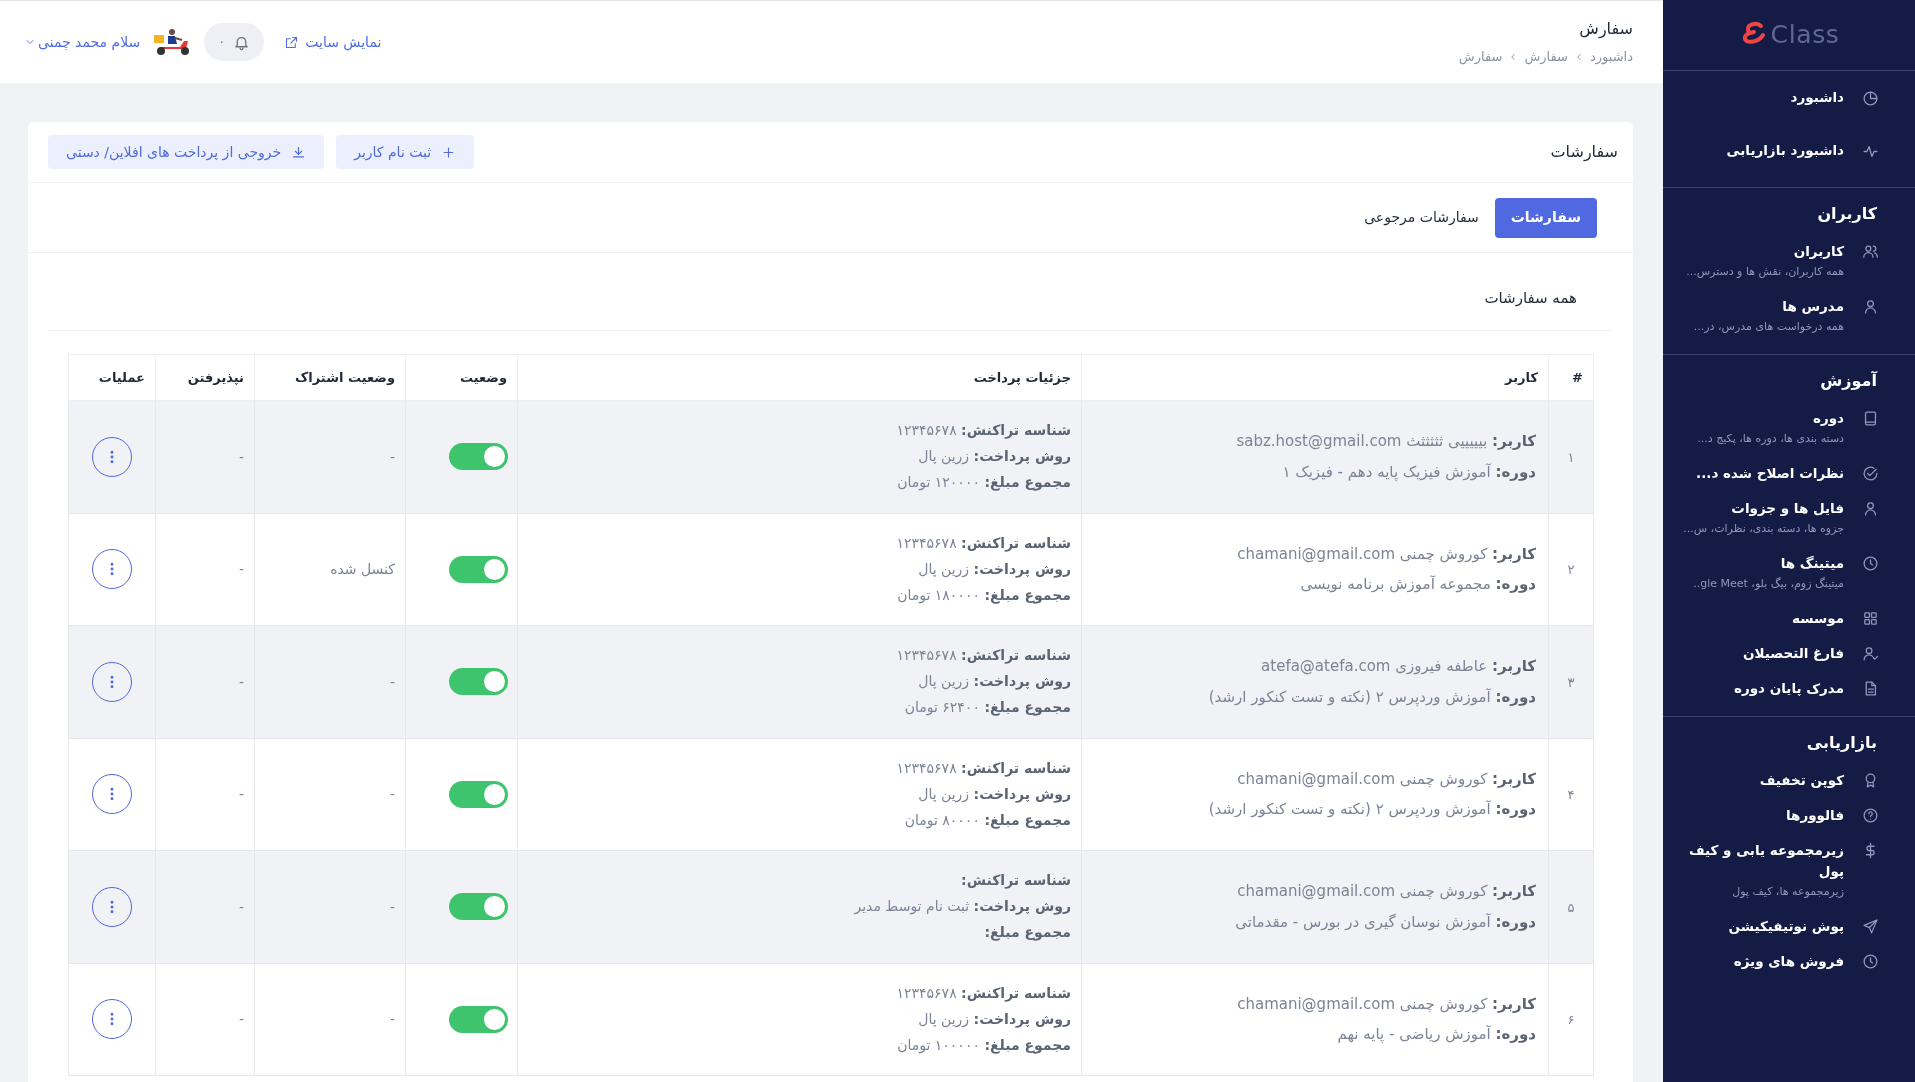 Image resolution: width=1915 pixels, height=1082 pixels. Describe the element at coordinates (1849, 381) in the screenshot. I see `section-heading: آموزش` at that location.